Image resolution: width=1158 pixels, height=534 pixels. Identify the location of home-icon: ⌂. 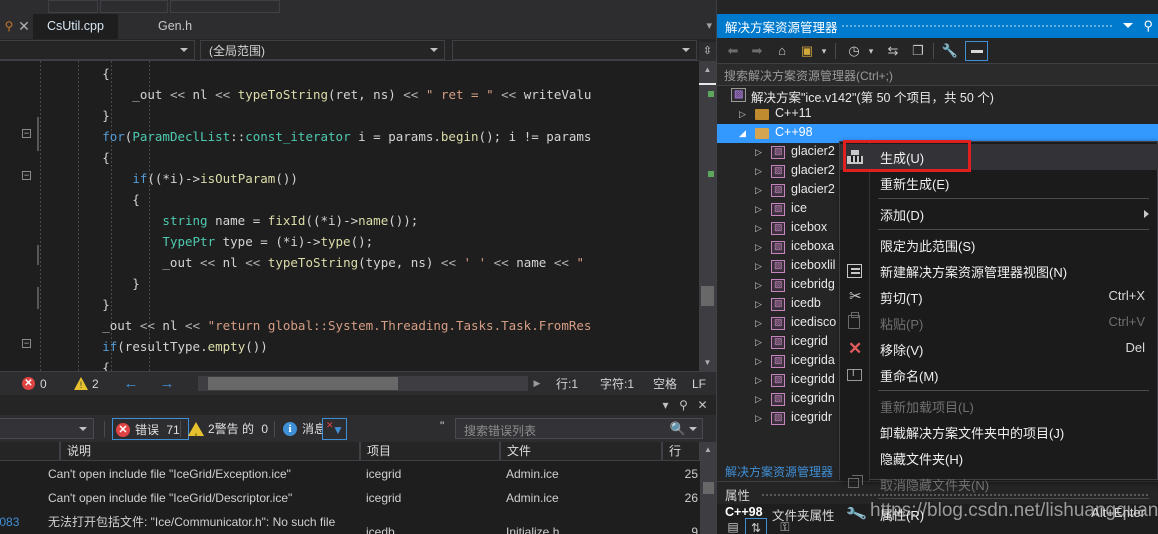
(782, 51).